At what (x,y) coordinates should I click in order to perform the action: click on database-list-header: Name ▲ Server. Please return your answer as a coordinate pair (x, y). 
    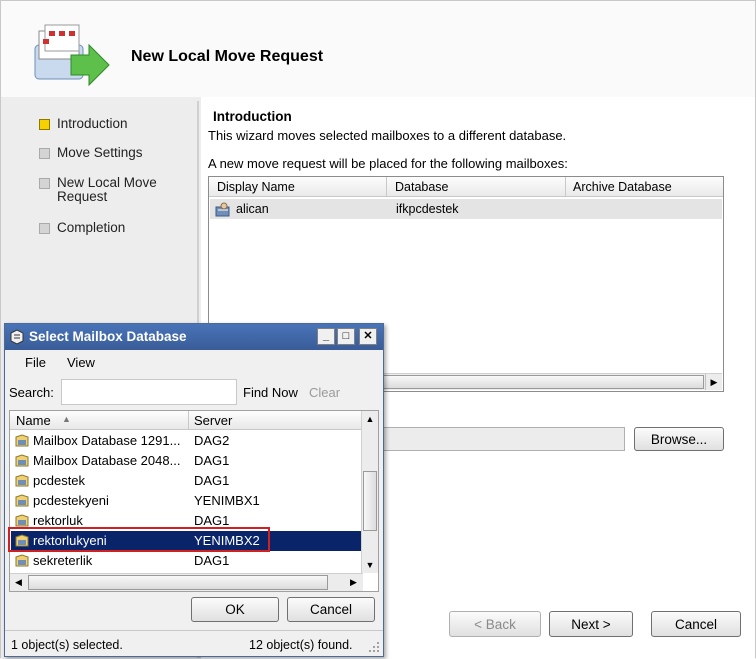
    Looking at the image, I should click on (186, 420).